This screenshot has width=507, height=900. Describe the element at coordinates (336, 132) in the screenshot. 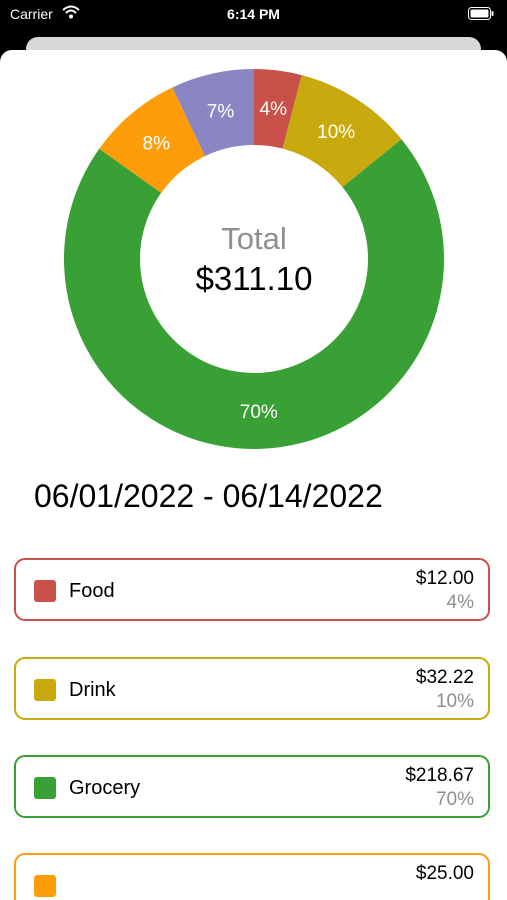

I see `donut-slice-label-1: 10%` at that location.